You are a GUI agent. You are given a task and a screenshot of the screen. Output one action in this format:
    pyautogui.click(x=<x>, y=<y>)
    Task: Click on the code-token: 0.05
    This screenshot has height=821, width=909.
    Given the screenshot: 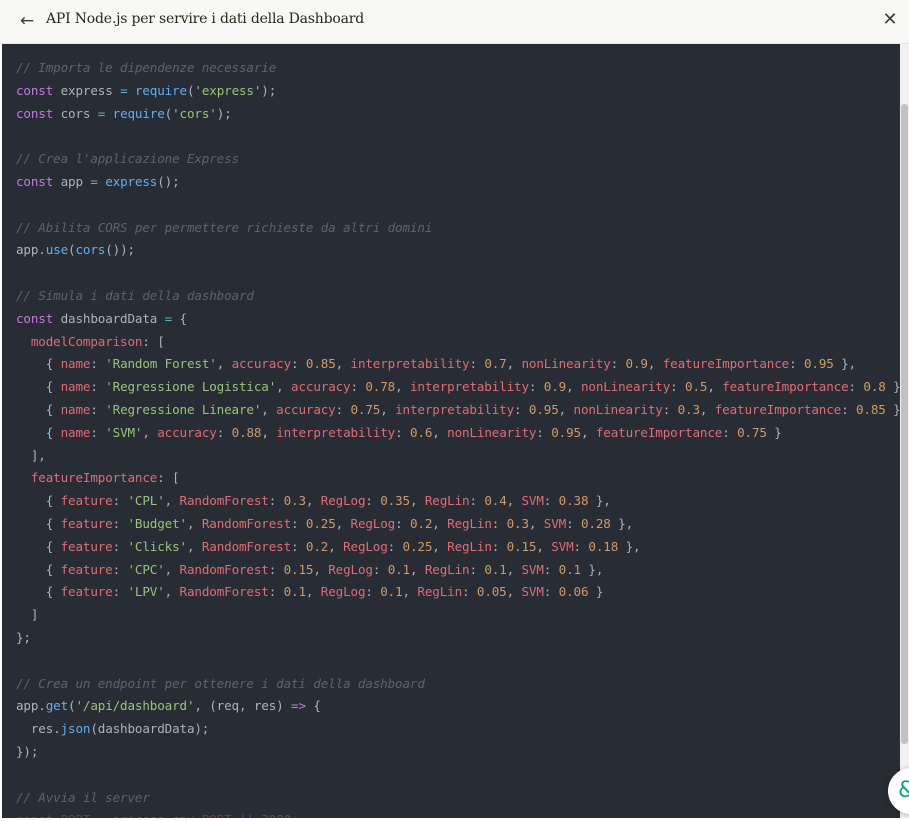 What is the action you would take?
    pyautogui.click(x=491, y=592)
    